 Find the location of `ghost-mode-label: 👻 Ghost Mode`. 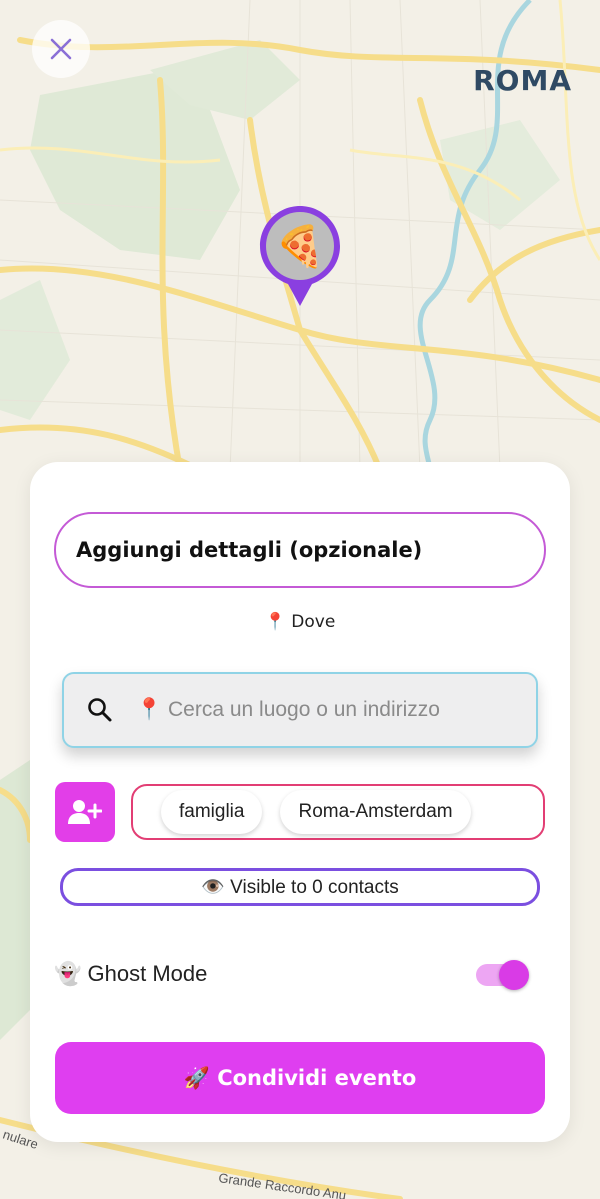

ghost-mode-label: 👻 Ghost Mode is located at coordinates (131, 973).